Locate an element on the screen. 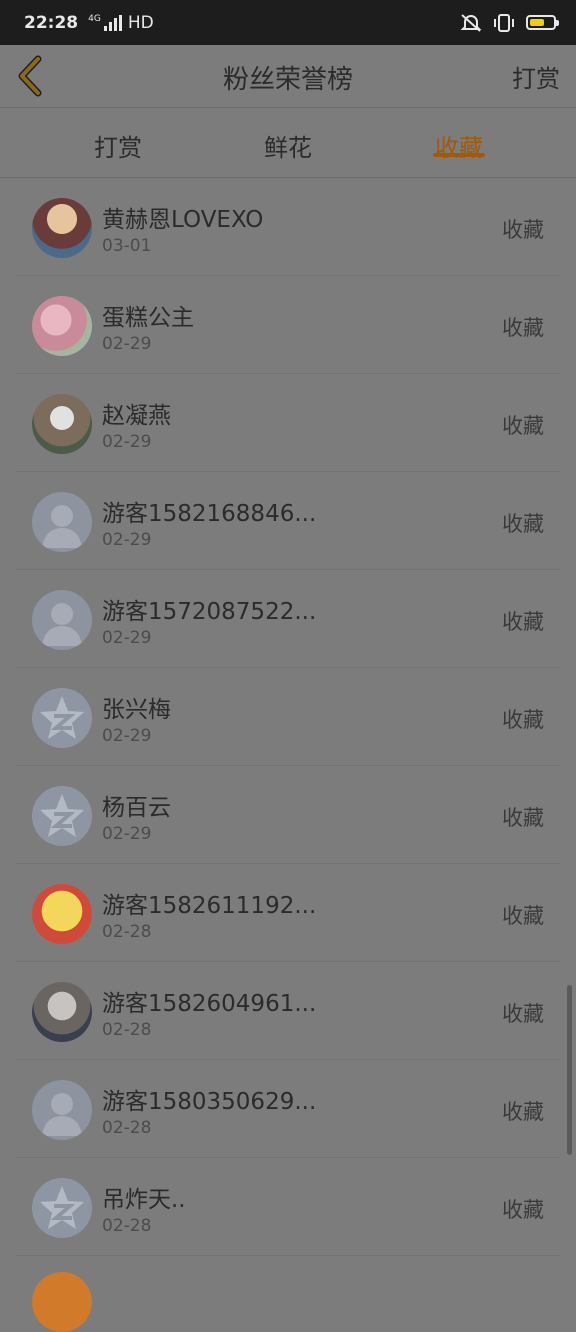 The width and height of the screenshot is (576, 1332). mute-icon is located at coordinates (471, 22).